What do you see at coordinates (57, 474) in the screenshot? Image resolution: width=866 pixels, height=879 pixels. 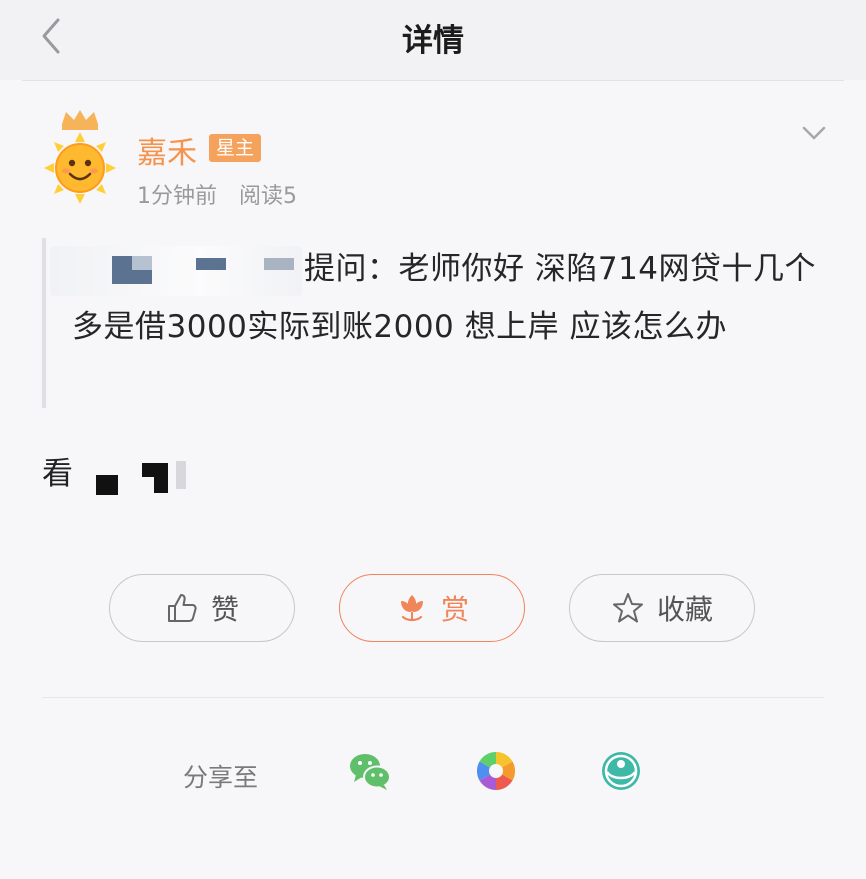 I see `post-body: 看` at bounding box center [57, 474].